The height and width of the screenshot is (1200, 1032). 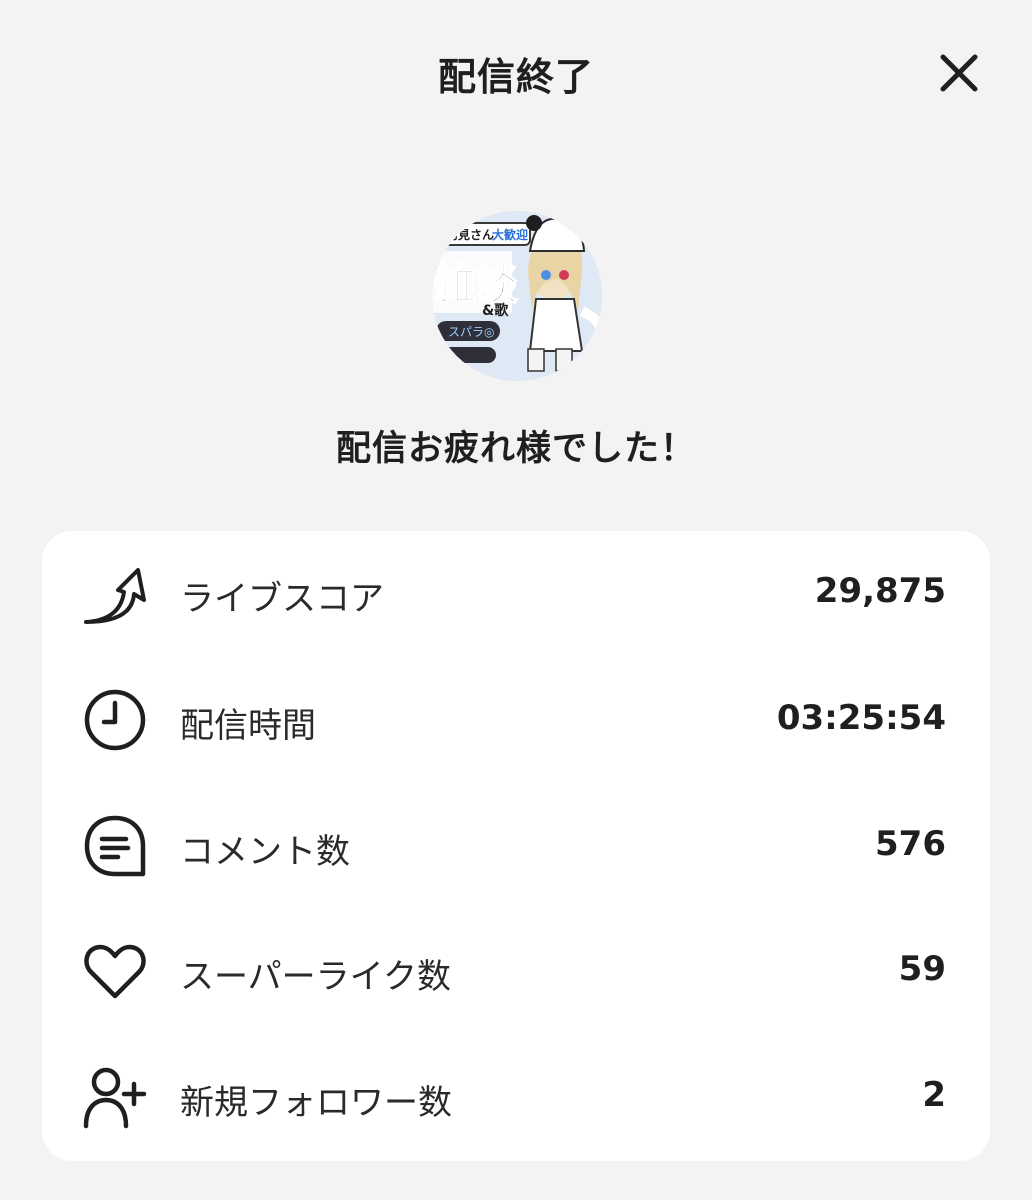 I want to click on avatar: 初見さん 大歓迎 雑談 &歌 スパラ◎, so click(x=517, y=296).